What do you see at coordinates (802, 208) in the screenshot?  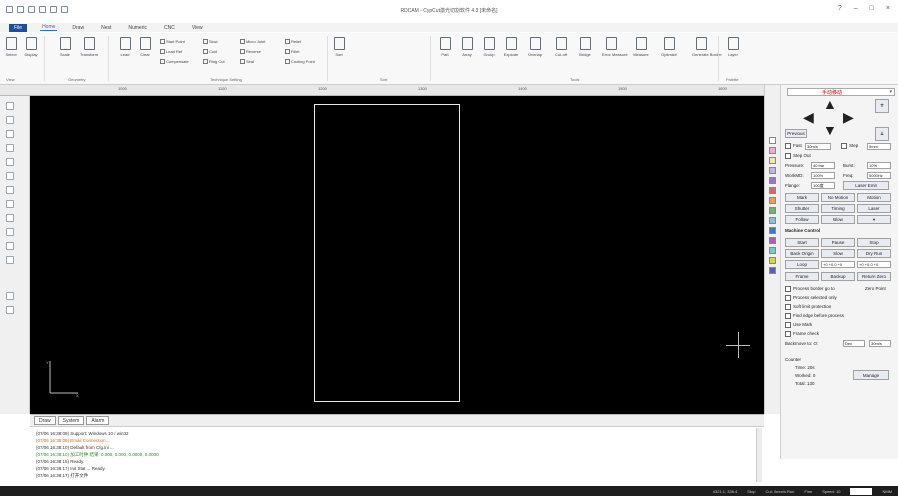 I see `shutter-button: Shutter` at bounding box center [802, 208].